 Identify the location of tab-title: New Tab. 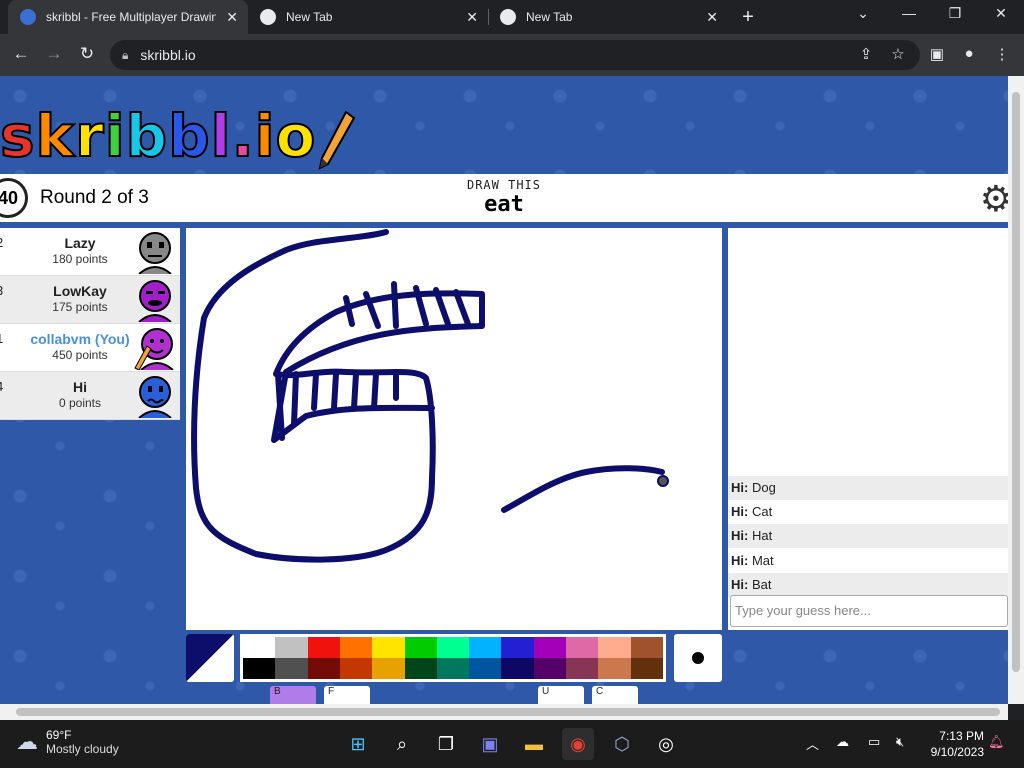
(549, 17).